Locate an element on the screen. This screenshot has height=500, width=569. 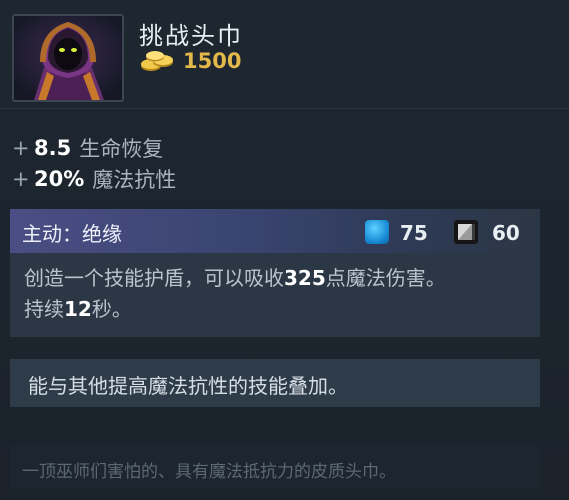
stat-line: + 20% 魔法抗性 is located at coordinates (94, 178).